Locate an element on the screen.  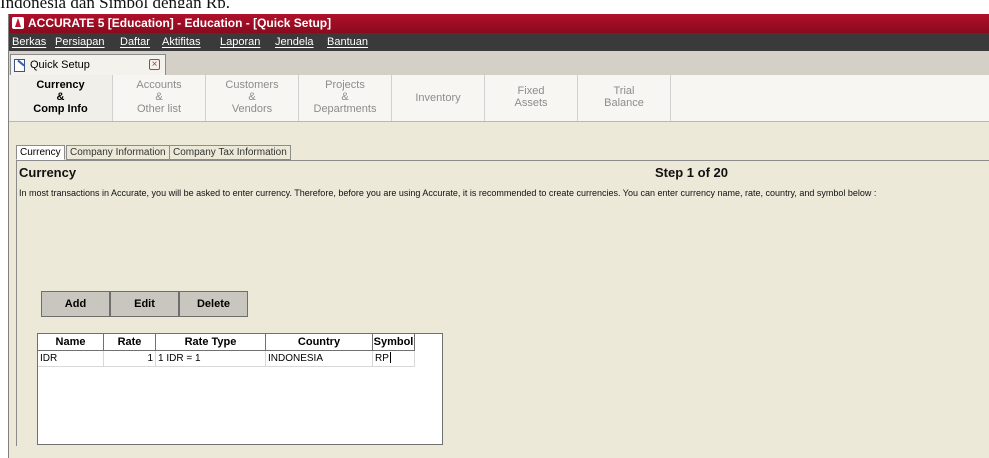
table-row: IDR 1 1 IDR = 1 INDONESIA RP is located at coordinates (226, 359).